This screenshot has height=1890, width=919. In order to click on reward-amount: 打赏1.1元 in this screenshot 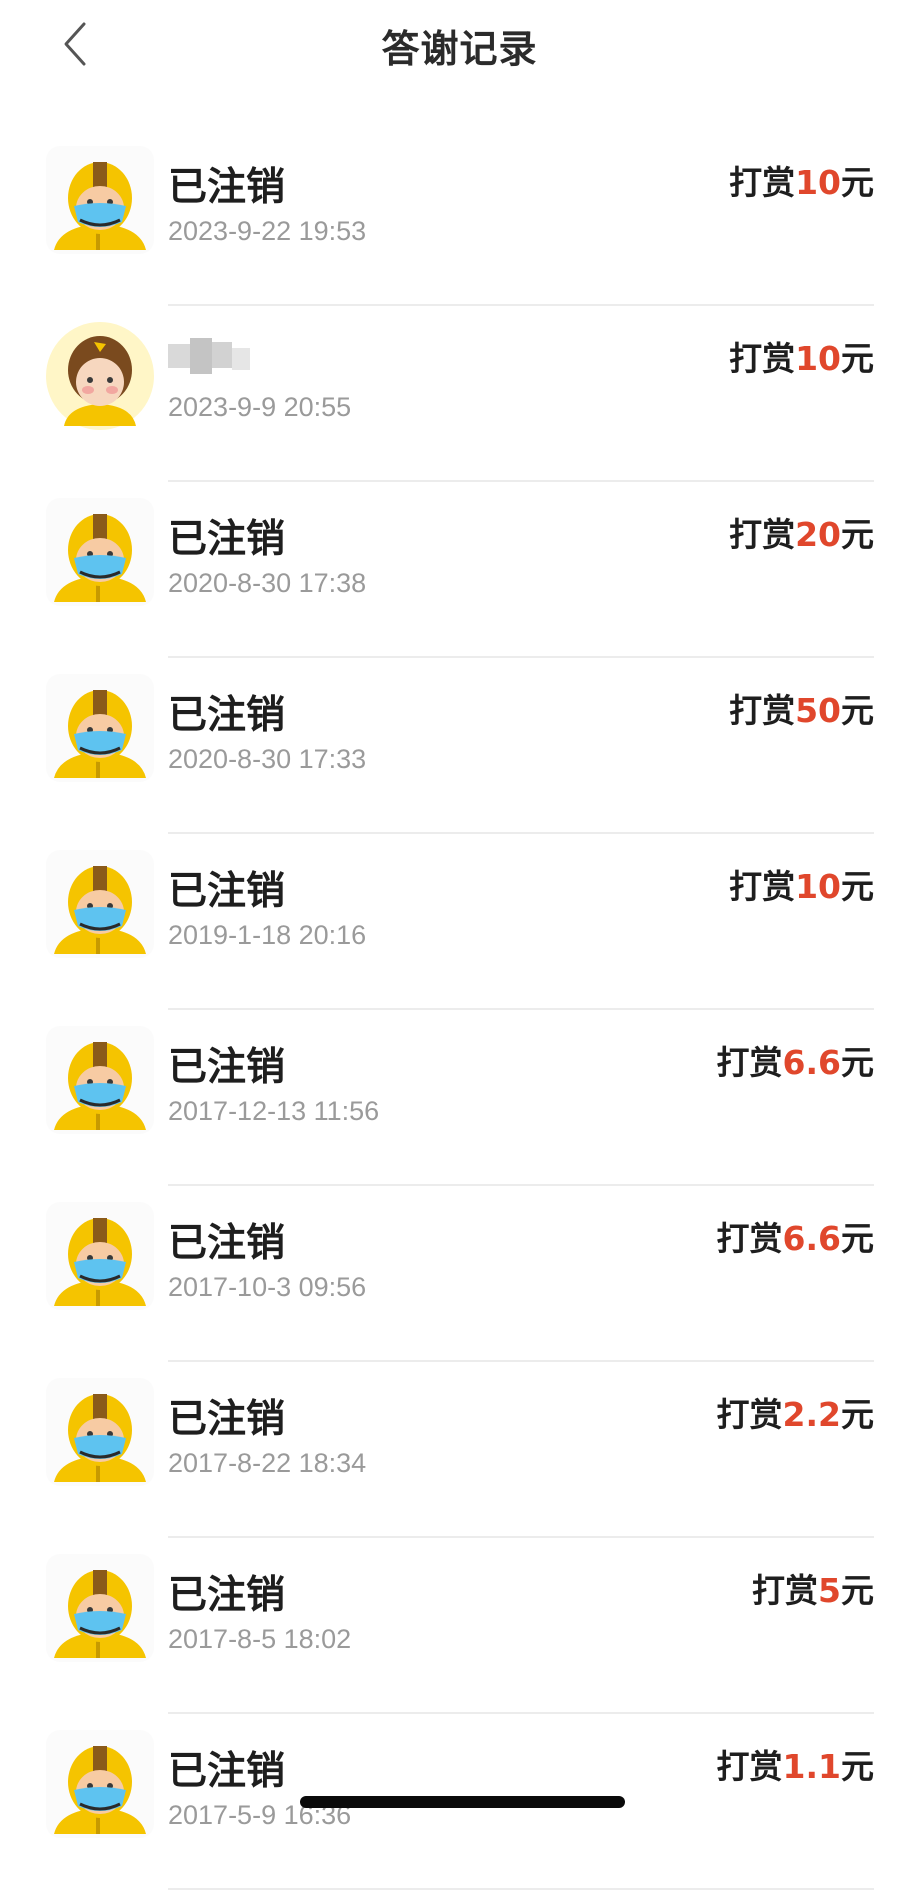, I will do `click(795, 1764)`.